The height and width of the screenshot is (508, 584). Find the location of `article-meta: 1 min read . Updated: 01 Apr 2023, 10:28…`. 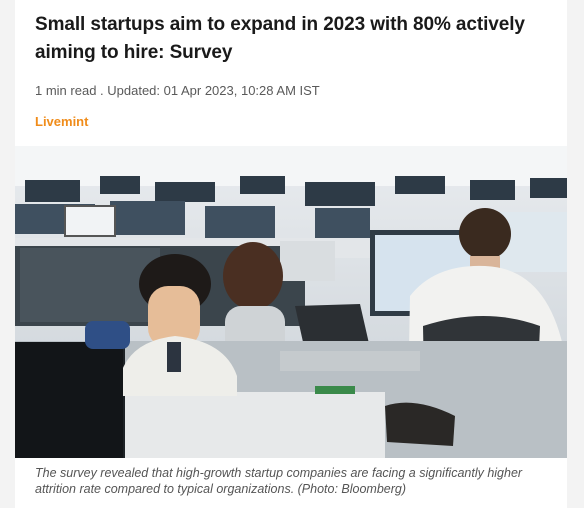

article-meta: 1 min read . Updated: 01 Apr 2023, 10:28… is located at coordinates (177, 90).